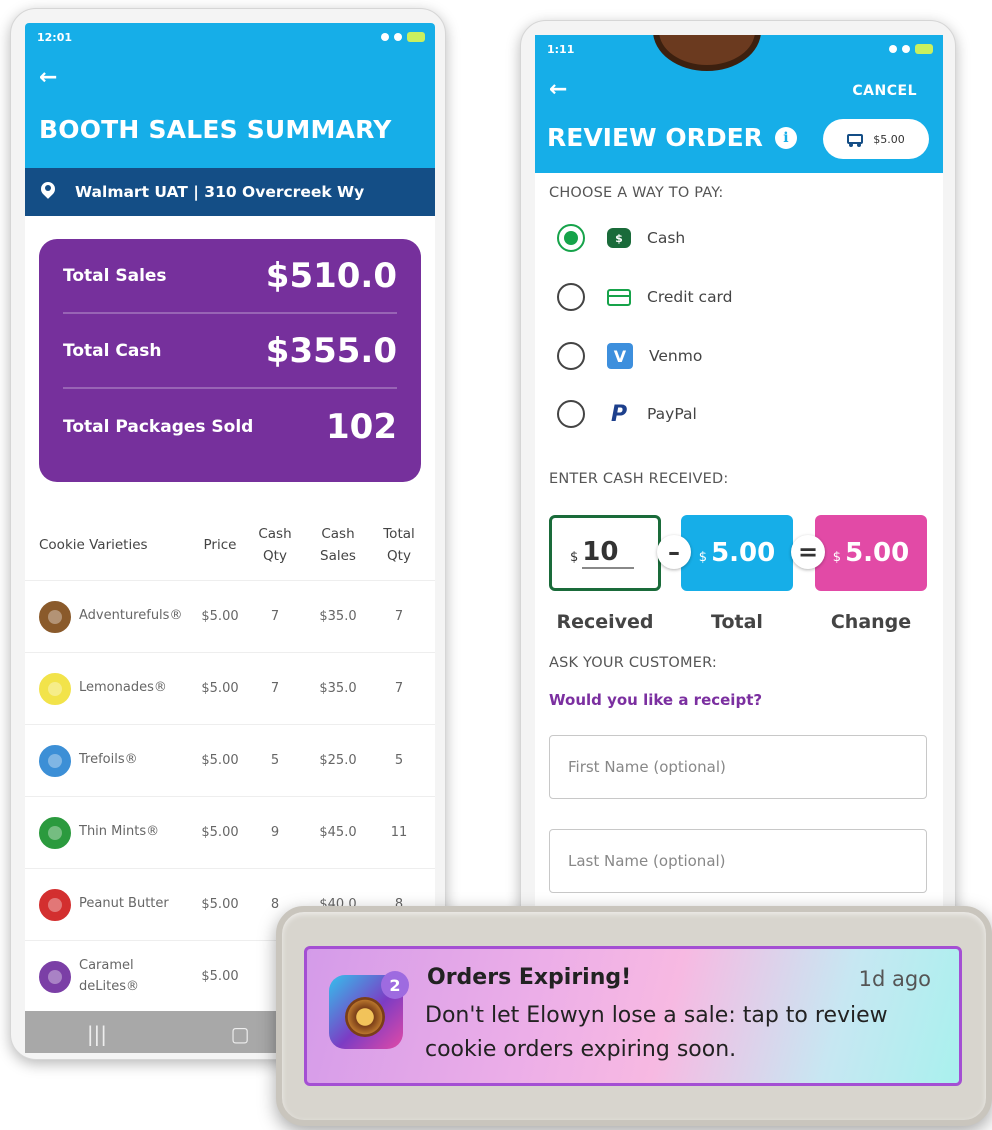 The height and width of the screenshot is (1130, 992). I want to click on status-time: 12:01, so click(55, 37).